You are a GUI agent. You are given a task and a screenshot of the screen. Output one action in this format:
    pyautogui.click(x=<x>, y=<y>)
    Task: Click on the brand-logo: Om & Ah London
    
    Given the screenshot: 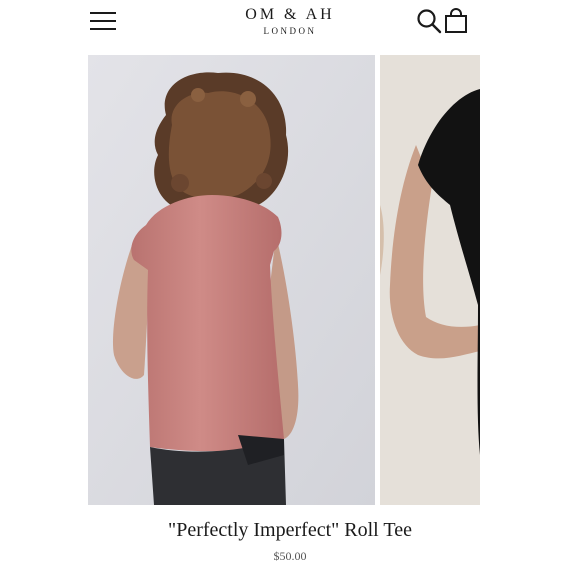 What is the action you would take?
    pyautogui.click(x=290, y=21)
    